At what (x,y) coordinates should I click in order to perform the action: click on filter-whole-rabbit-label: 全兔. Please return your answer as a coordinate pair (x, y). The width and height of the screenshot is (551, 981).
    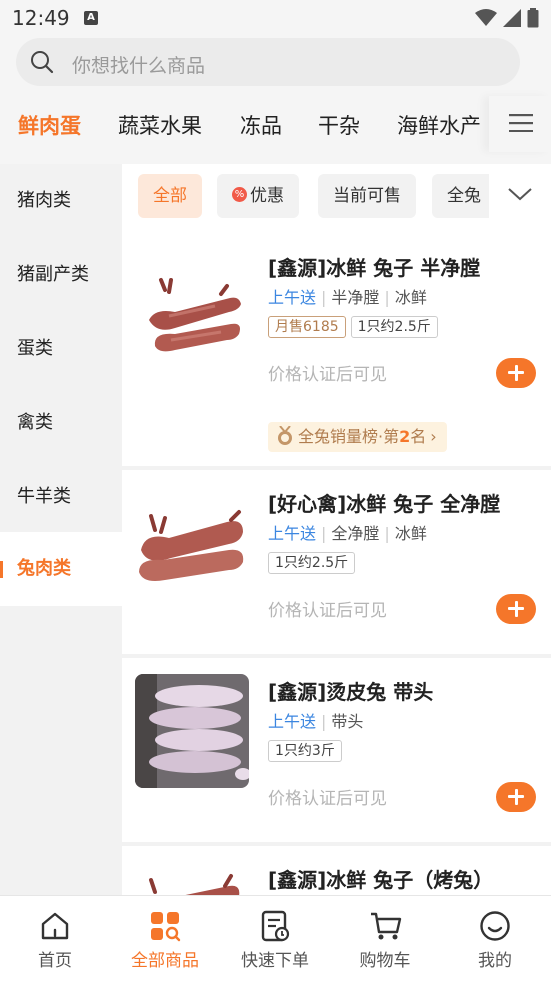
    Looking at the image, I should click on (464, 196).